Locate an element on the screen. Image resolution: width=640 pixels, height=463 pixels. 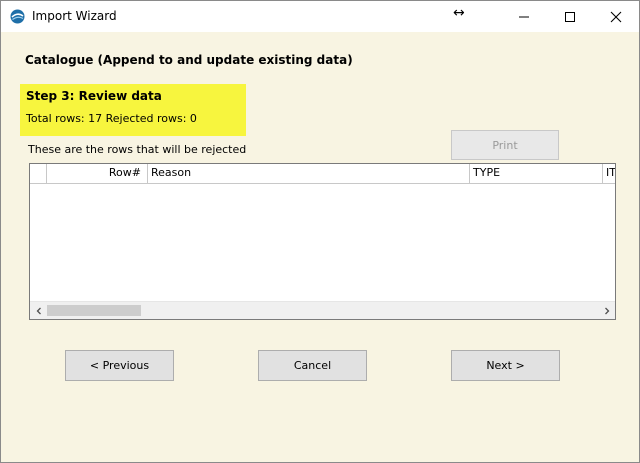
step-title: Step 3: Review data is located at coordinates (94, 96).